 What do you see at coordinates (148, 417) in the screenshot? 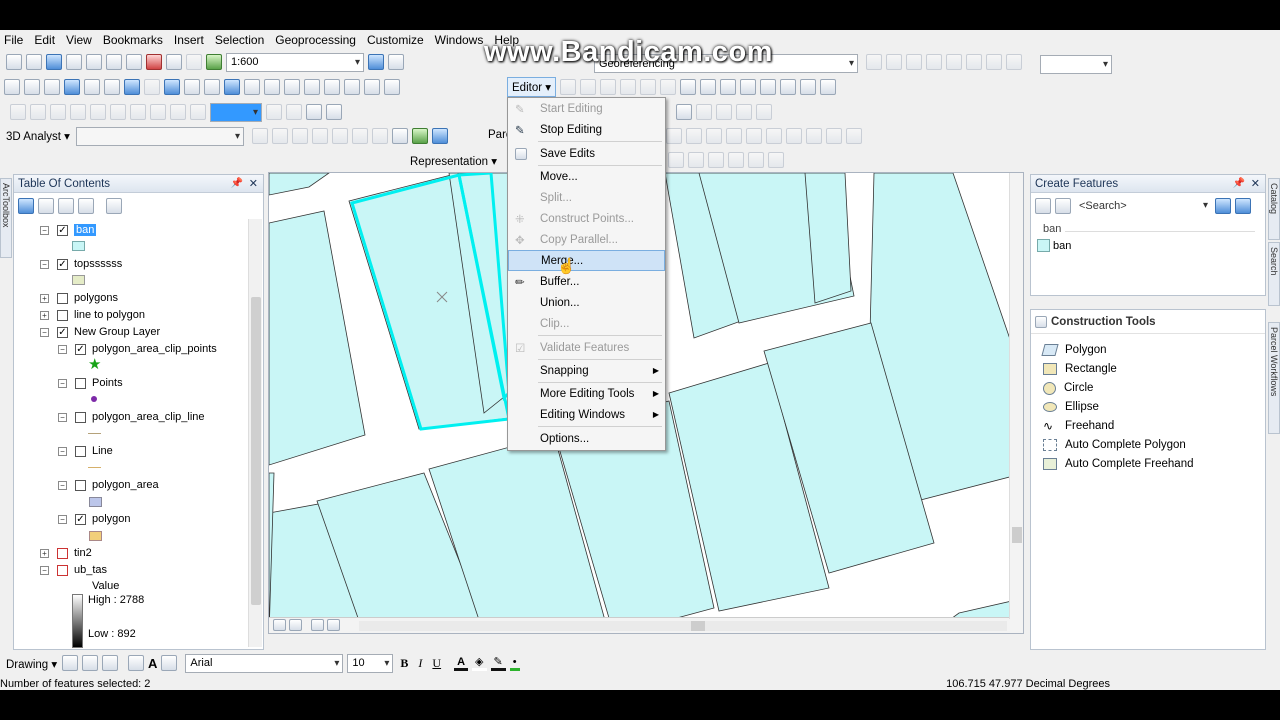
I see `layer-label: polygon_area_clip_line` at bounding box center [148, 417].